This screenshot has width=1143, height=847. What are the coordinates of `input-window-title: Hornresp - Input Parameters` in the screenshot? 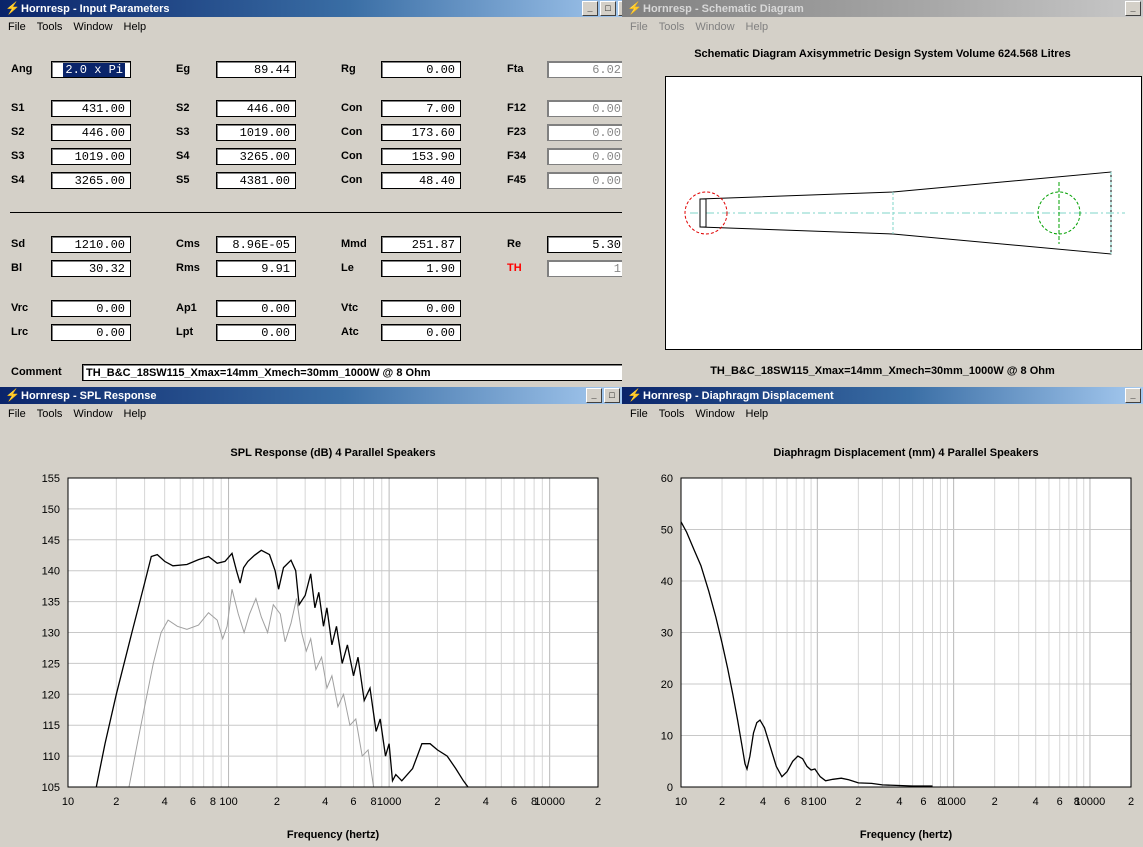 It's located at (95, 9).